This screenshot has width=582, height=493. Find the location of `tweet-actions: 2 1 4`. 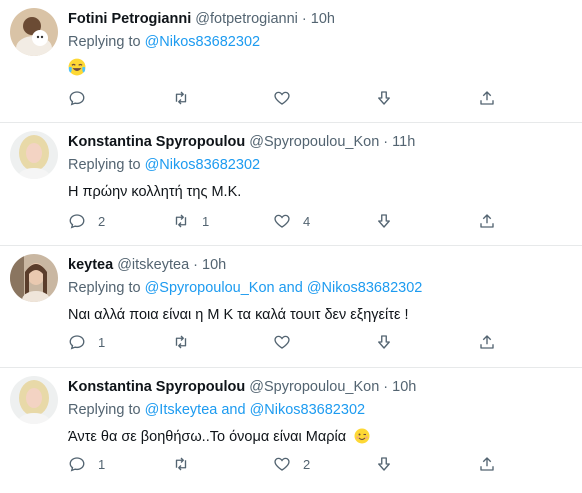

tweet-actions: 2 1 4 is located at coordinates (288, 221).